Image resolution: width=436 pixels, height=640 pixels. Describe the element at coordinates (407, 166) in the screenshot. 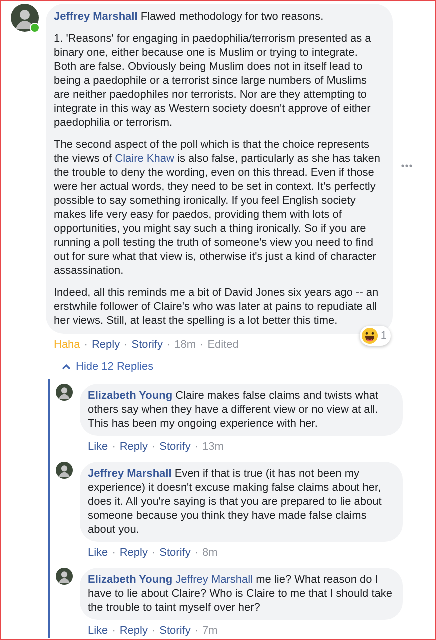

I see `more-options-icon` at that location.